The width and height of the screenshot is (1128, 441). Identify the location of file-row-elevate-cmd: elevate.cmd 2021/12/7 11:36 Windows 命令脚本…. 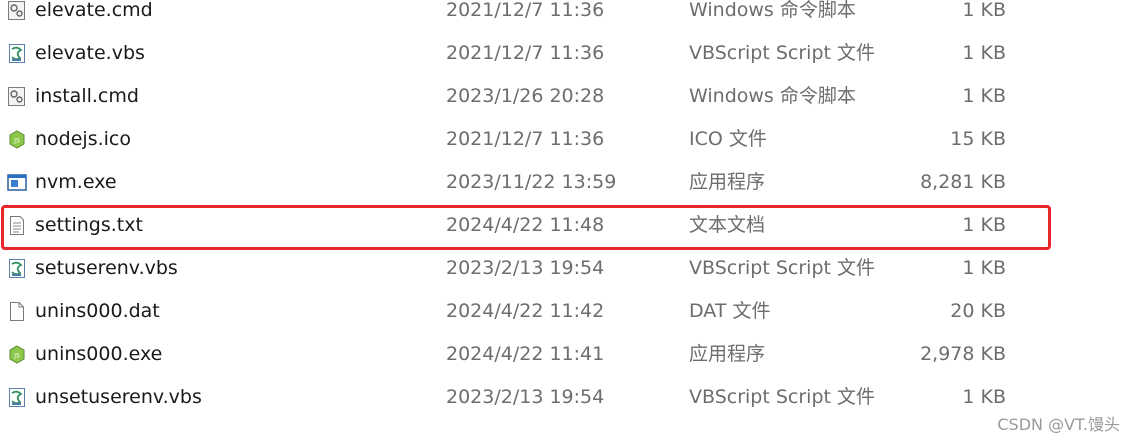
(564, 16).